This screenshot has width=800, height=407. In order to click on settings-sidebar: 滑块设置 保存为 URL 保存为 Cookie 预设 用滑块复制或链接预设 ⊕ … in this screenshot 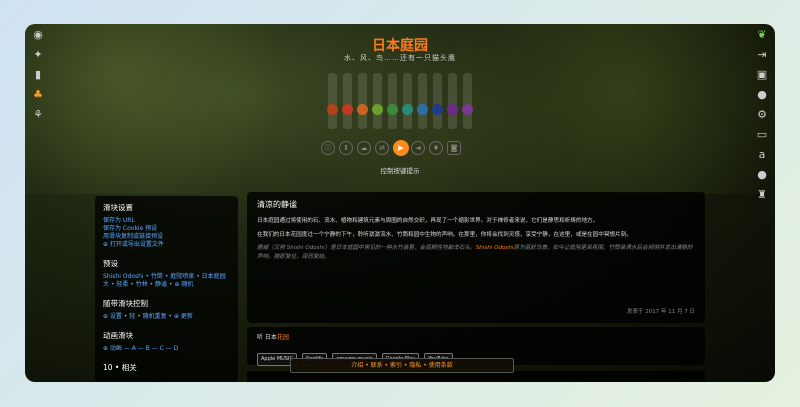, I will do `click(166, 289)`.